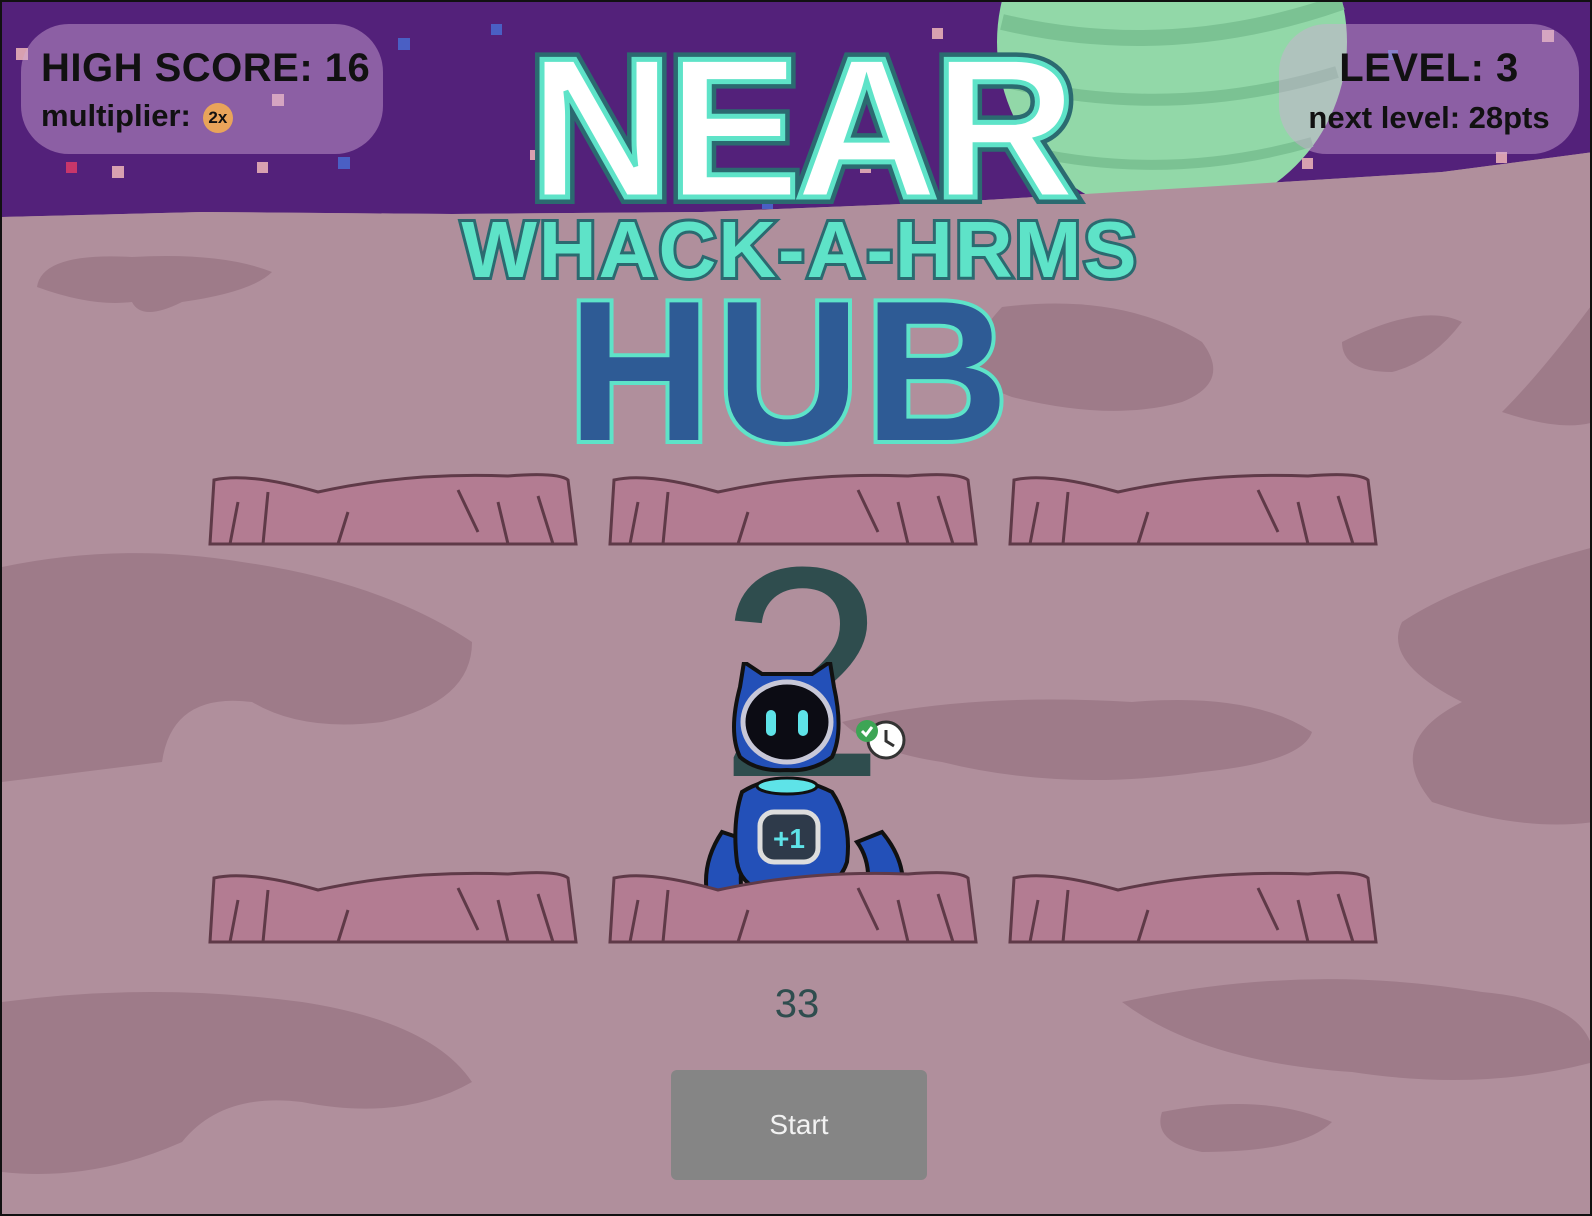  Describe the element at coordinates (116, 115) in the screenshot. I see `multiplier-label: multiplier:` at that location.